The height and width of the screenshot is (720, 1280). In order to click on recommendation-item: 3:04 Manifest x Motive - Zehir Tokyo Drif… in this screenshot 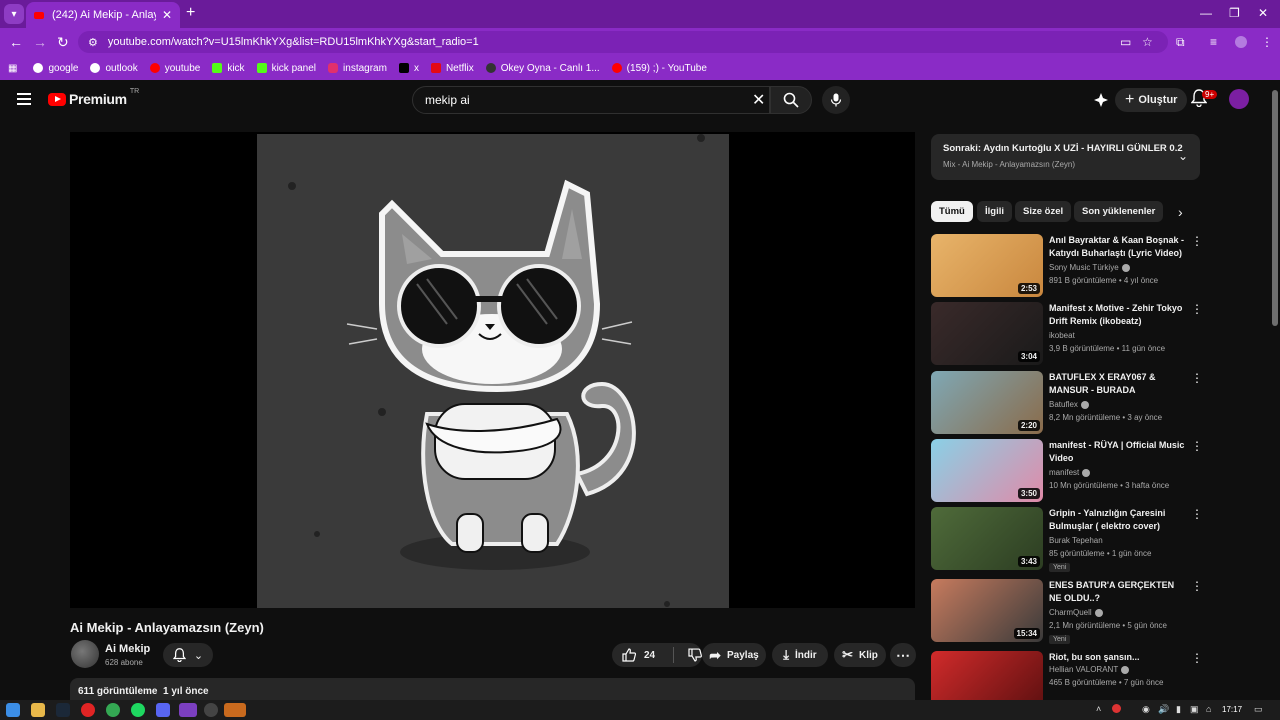, I will do `click(1067, 334)`.